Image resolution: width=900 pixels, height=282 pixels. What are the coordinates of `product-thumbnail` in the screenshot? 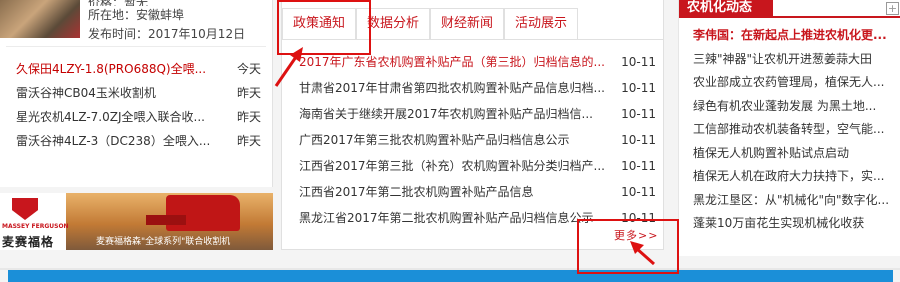 It's located at (40, 19).